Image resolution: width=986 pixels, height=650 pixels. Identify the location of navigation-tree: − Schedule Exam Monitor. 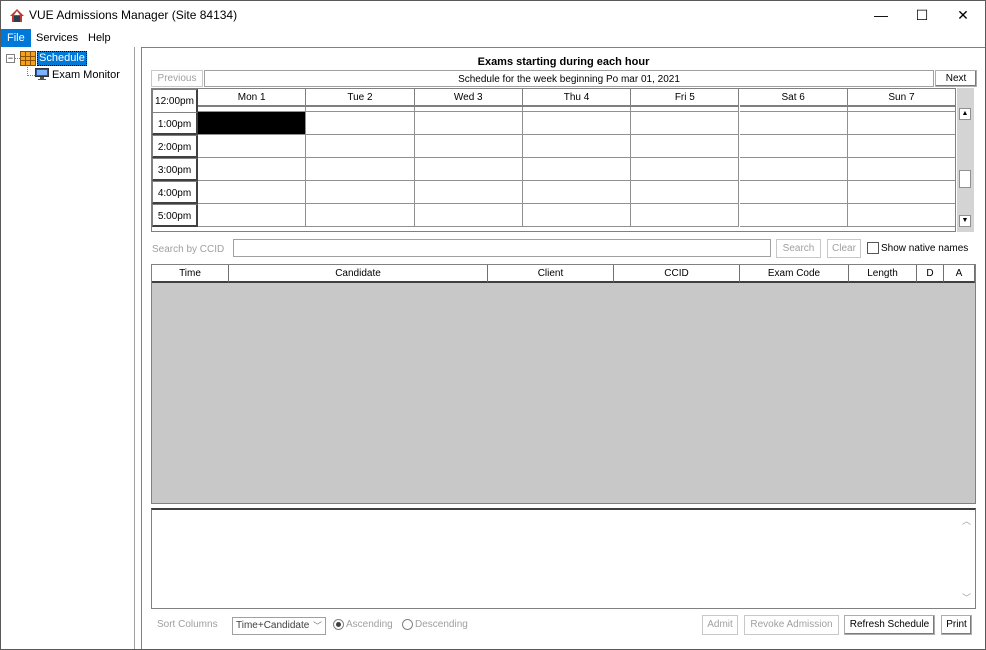
(68, 348).